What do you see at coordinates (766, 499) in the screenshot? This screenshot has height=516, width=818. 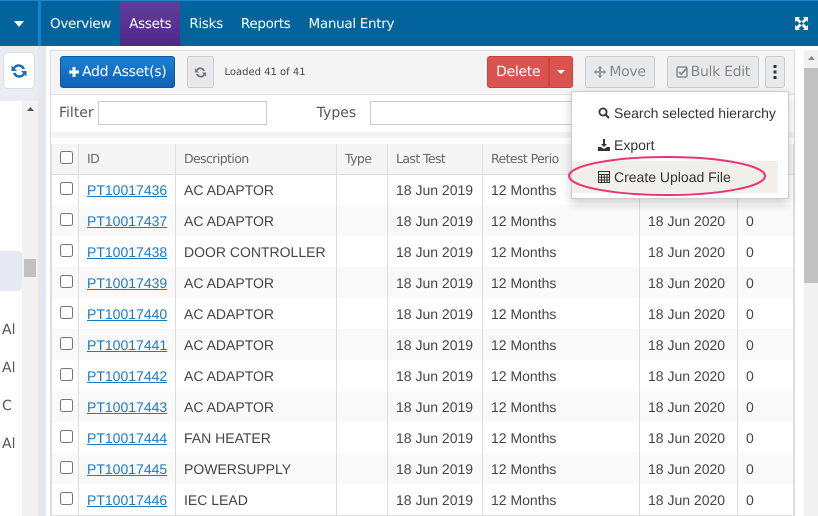 I see `table-cell: 0` at bounding box center [766, 499].